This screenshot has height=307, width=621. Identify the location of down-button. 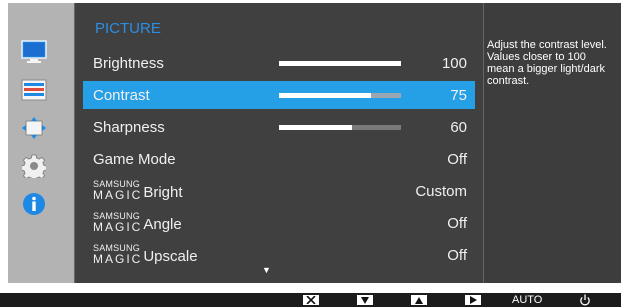
(365, 300).